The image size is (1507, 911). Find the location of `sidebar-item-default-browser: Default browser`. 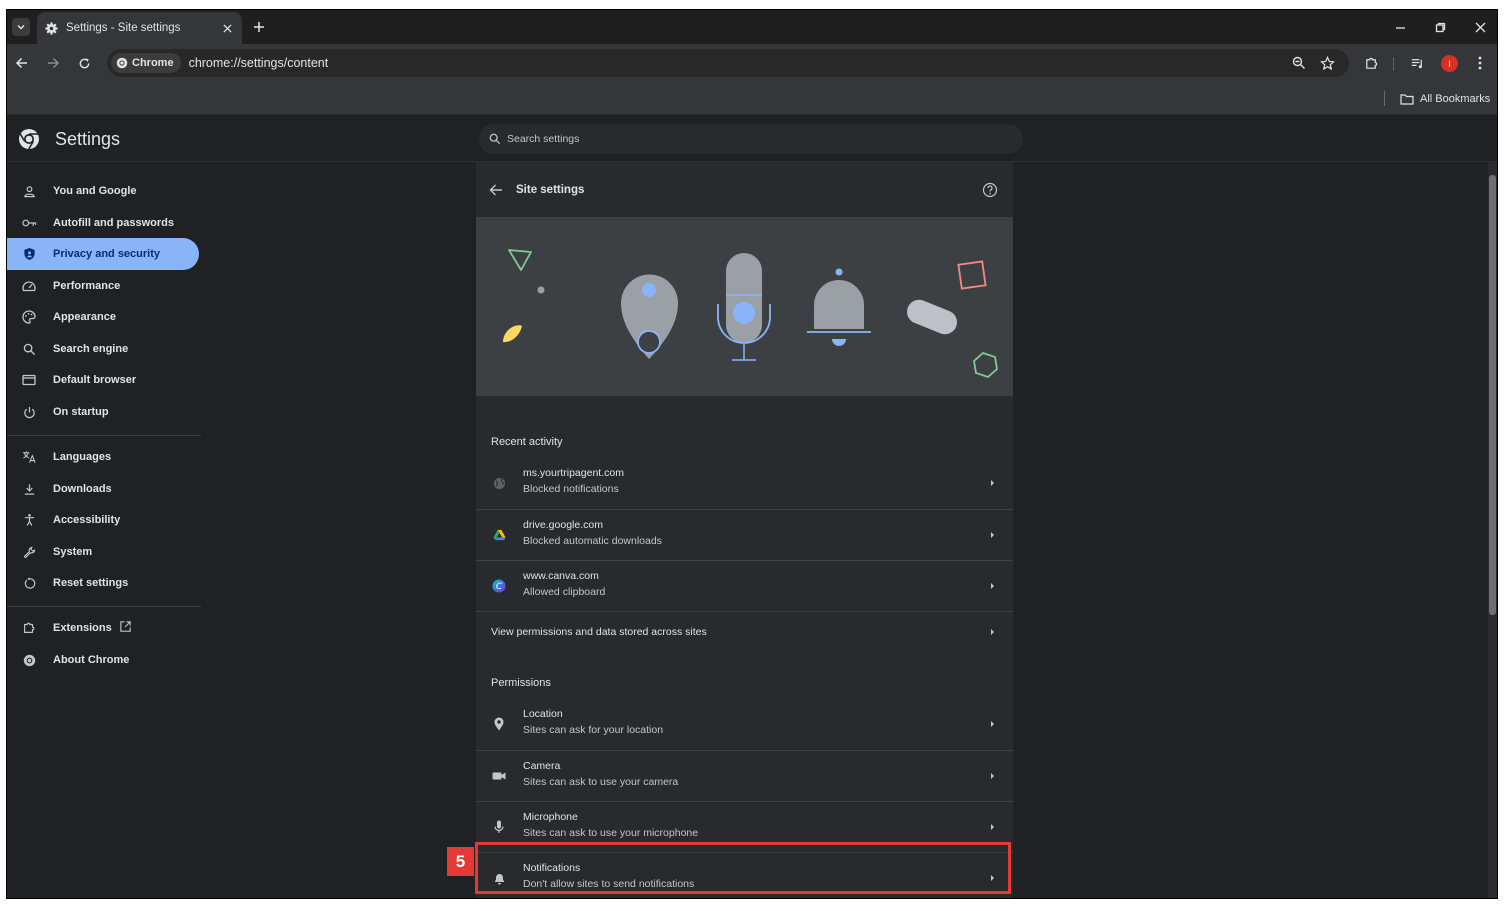

sidebar-item-default-browser: Default browser is located at coordinates (103, 380).